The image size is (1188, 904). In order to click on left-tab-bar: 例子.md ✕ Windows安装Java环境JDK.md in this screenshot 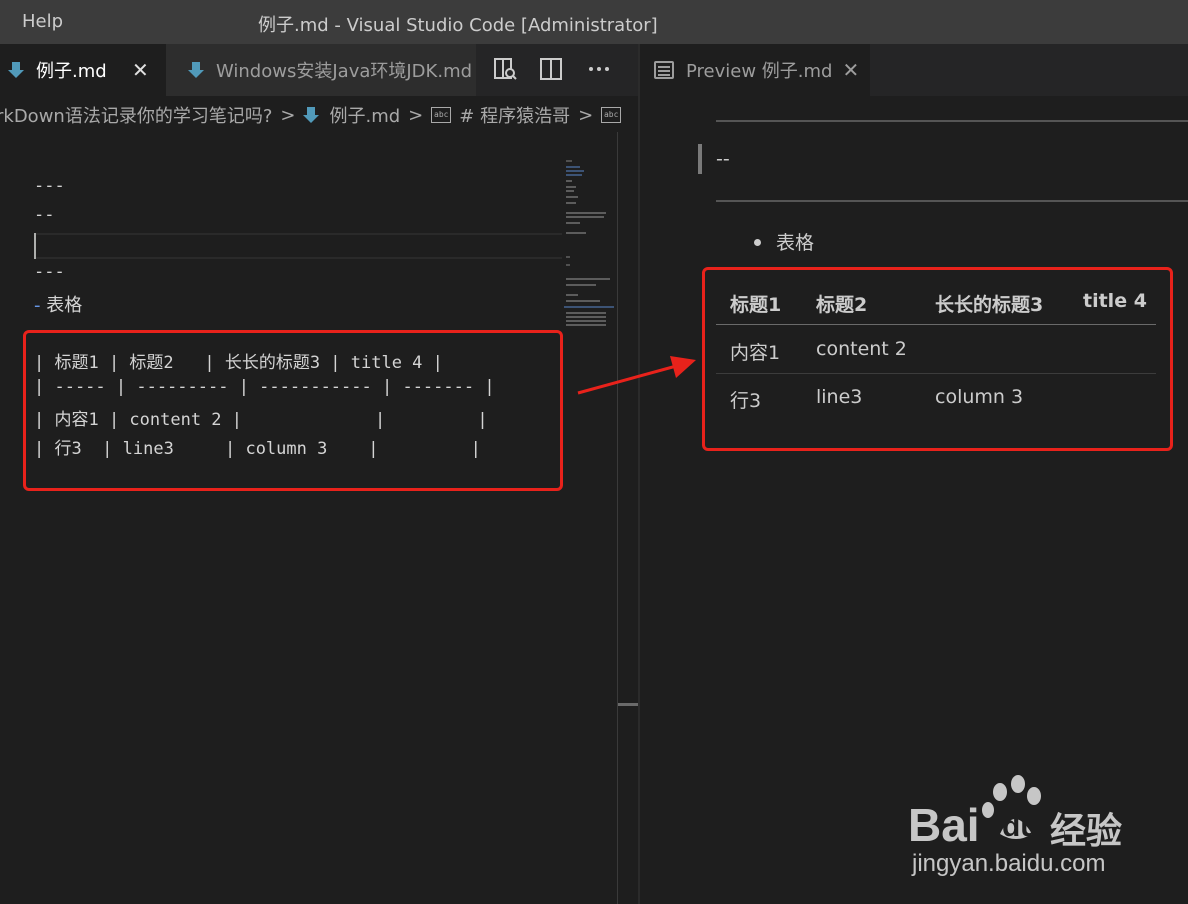, I will do `click(319, 70)`.